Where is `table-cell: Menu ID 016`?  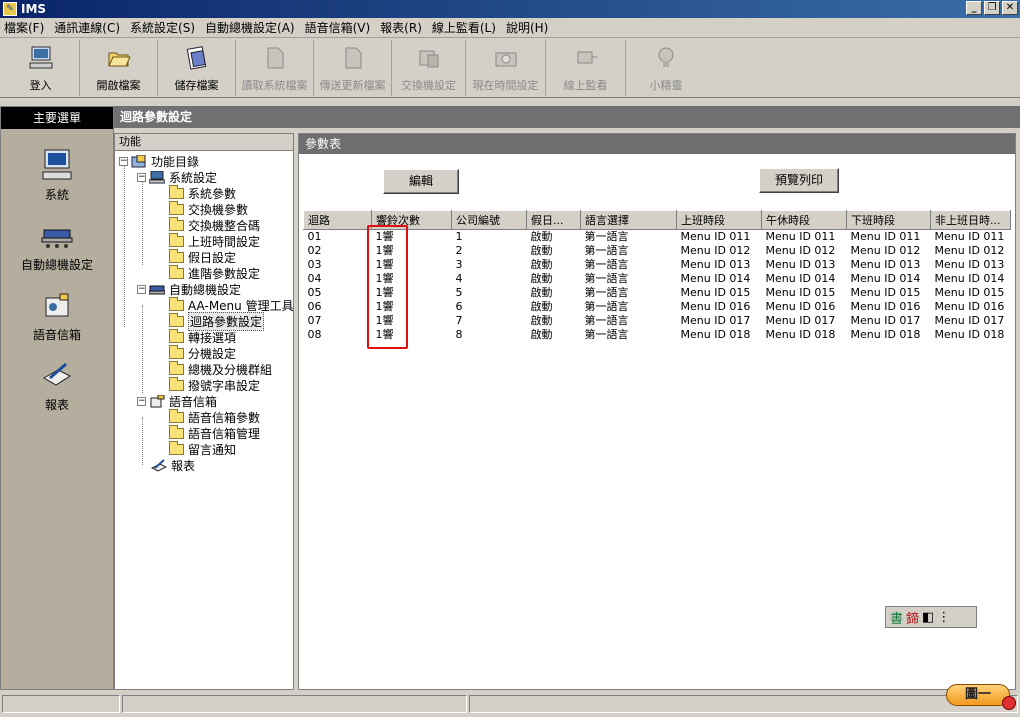
table-cell: Menu ID 016 is located at coordinates (969, 306).